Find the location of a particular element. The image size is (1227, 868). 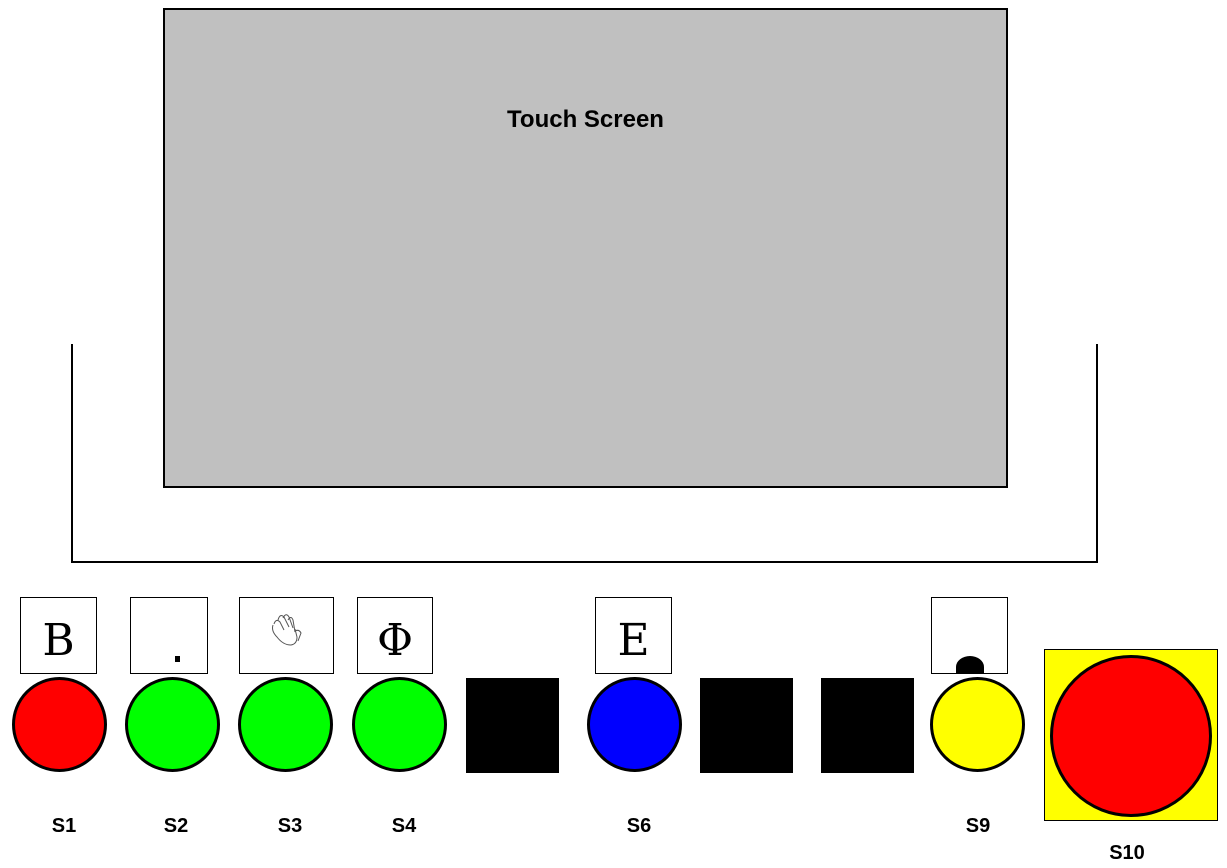

s1-red-button is located at coordinates (59, 724).